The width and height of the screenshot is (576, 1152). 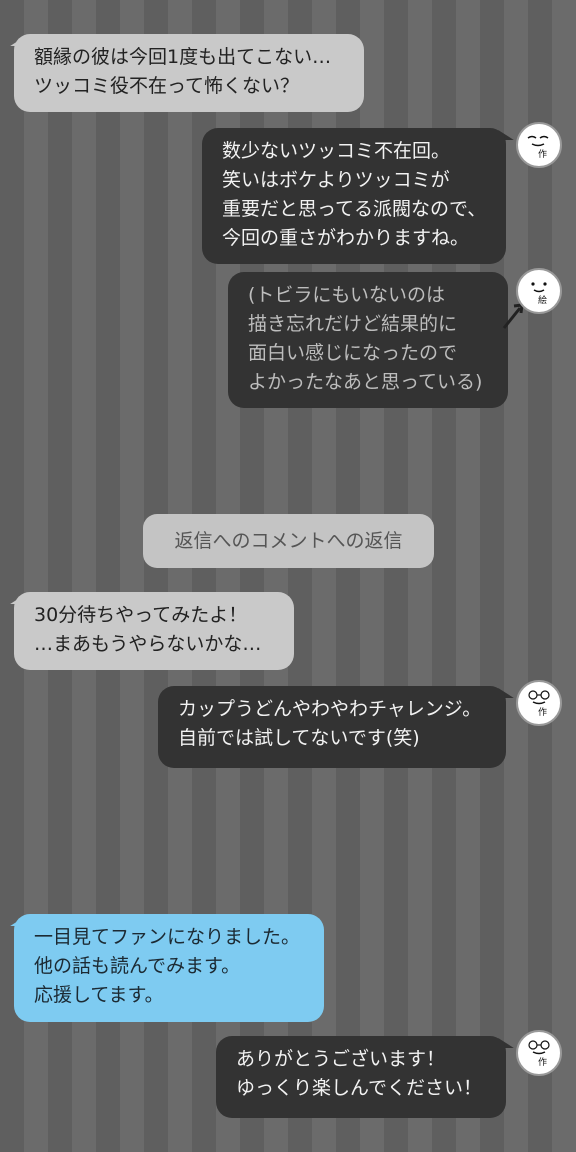 What do you see at coordinates (99, 995) in the screenshot?
I see `comment-line: 応援してます。` at bounding box center [99, 995].